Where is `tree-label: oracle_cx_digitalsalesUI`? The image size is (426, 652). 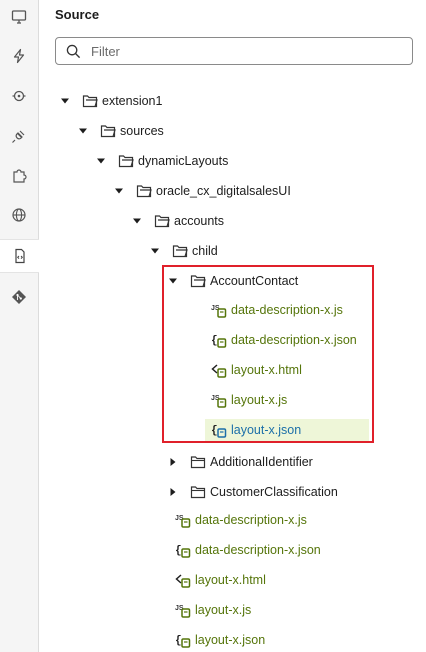 tree-label: oracle_cx_digitalsalesUI is located at coordinates (223, 191).